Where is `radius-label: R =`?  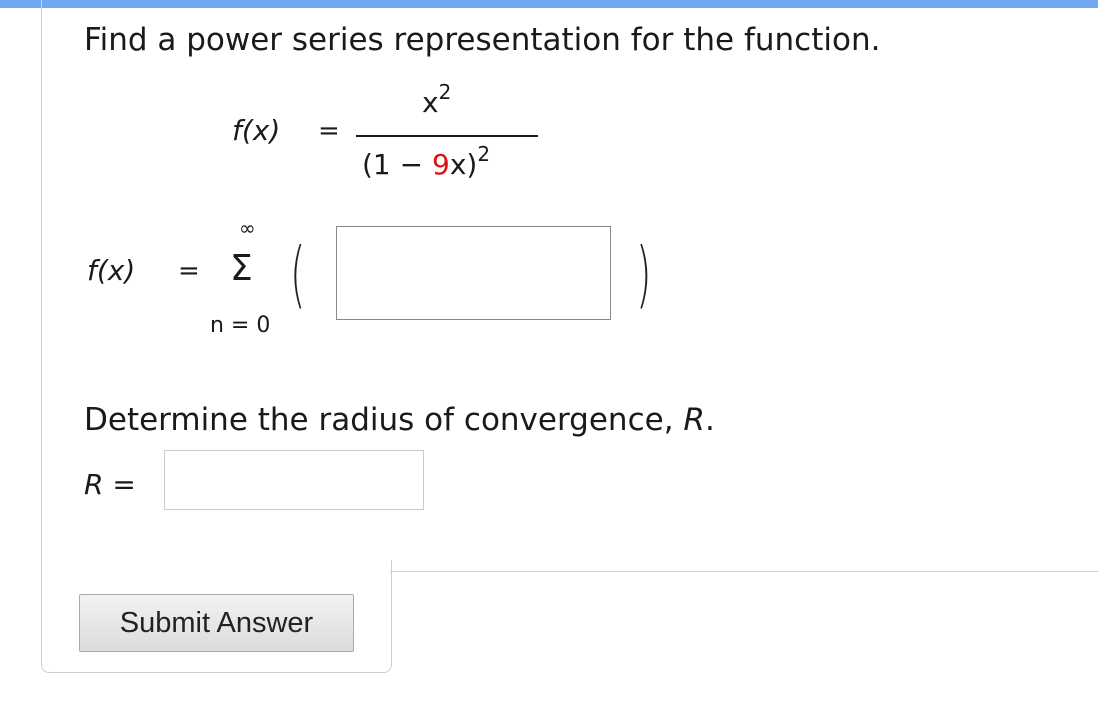
radius-label: R = is located at coordinates (110, 484).